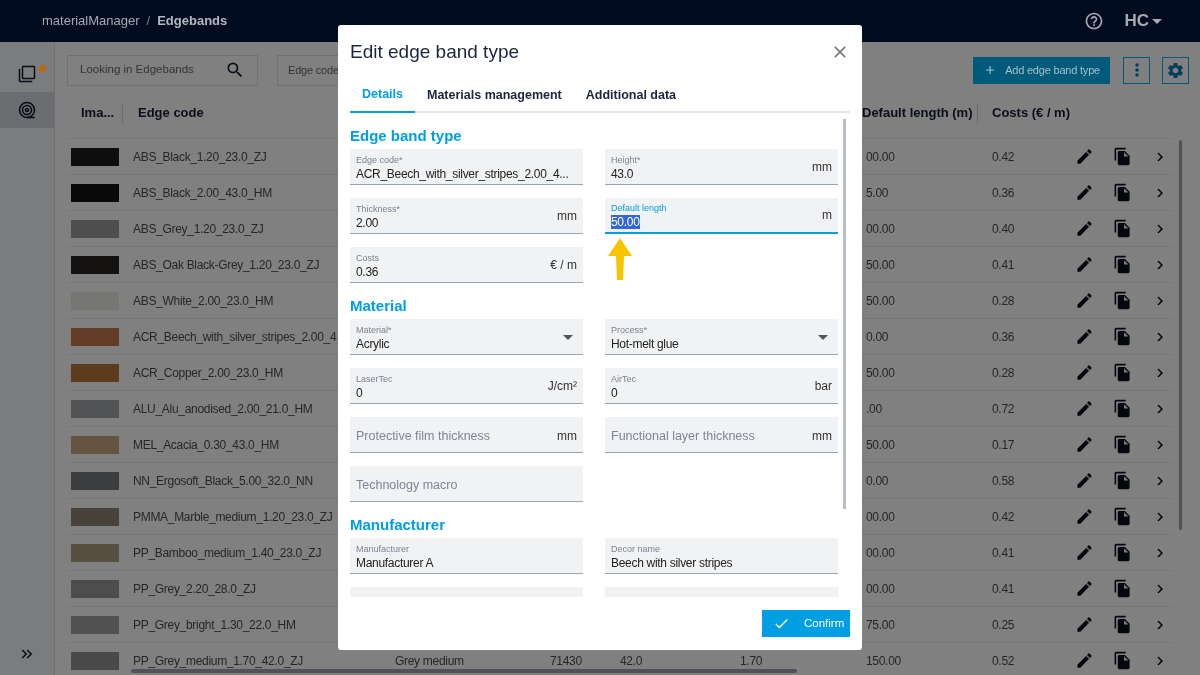 The width and height of the screenshot is (1200, 675). What do you see at coordinates (1041, 70) in the screenshot?
I see `add-edge-band-button: Add edge band type` at bounding box center [1041, 70].